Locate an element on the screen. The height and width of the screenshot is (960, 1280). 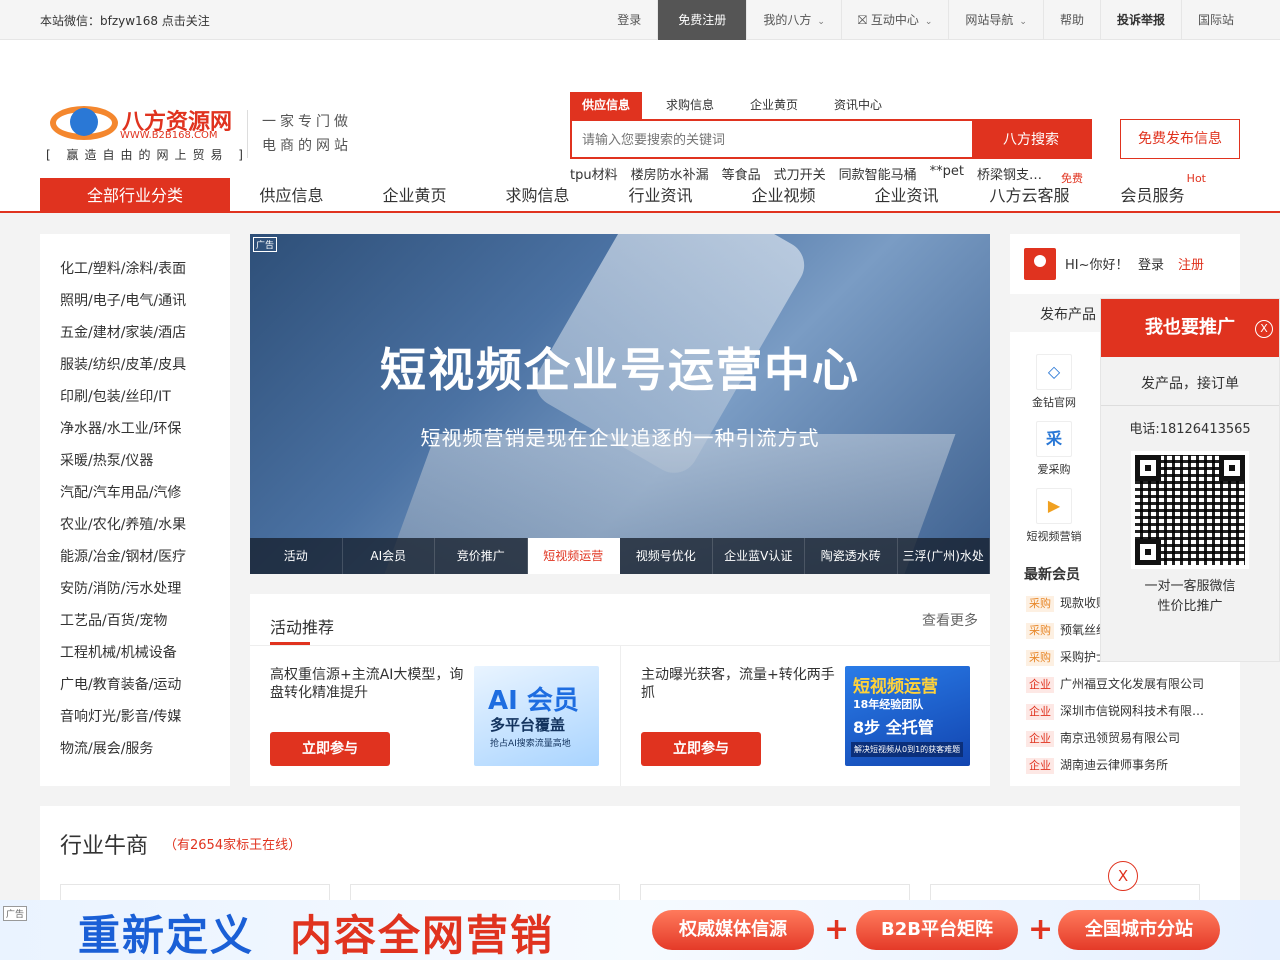
register-link: 免费注册 is located at coordinates (703, 20).